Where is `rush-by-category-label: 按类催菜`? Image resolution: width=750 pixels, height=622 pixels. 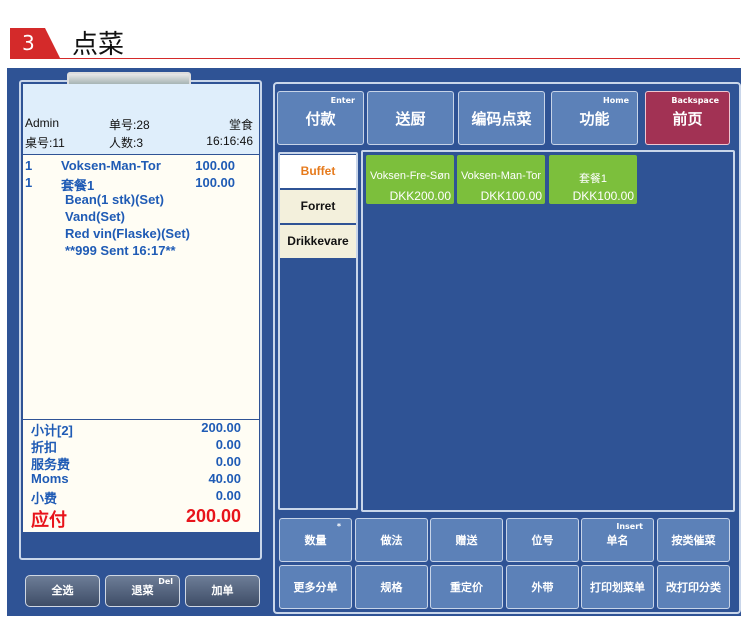 rush-by-category-label: 按类催菜 is located at coordinates (693, 540).